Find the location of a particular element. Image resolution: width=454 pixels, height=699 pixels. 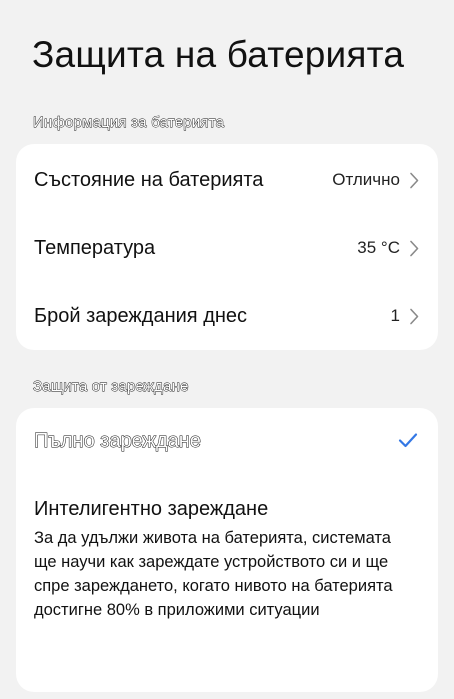

charges-today-row: Брой зареждания днес 1 is located at coordinates (227, 316).